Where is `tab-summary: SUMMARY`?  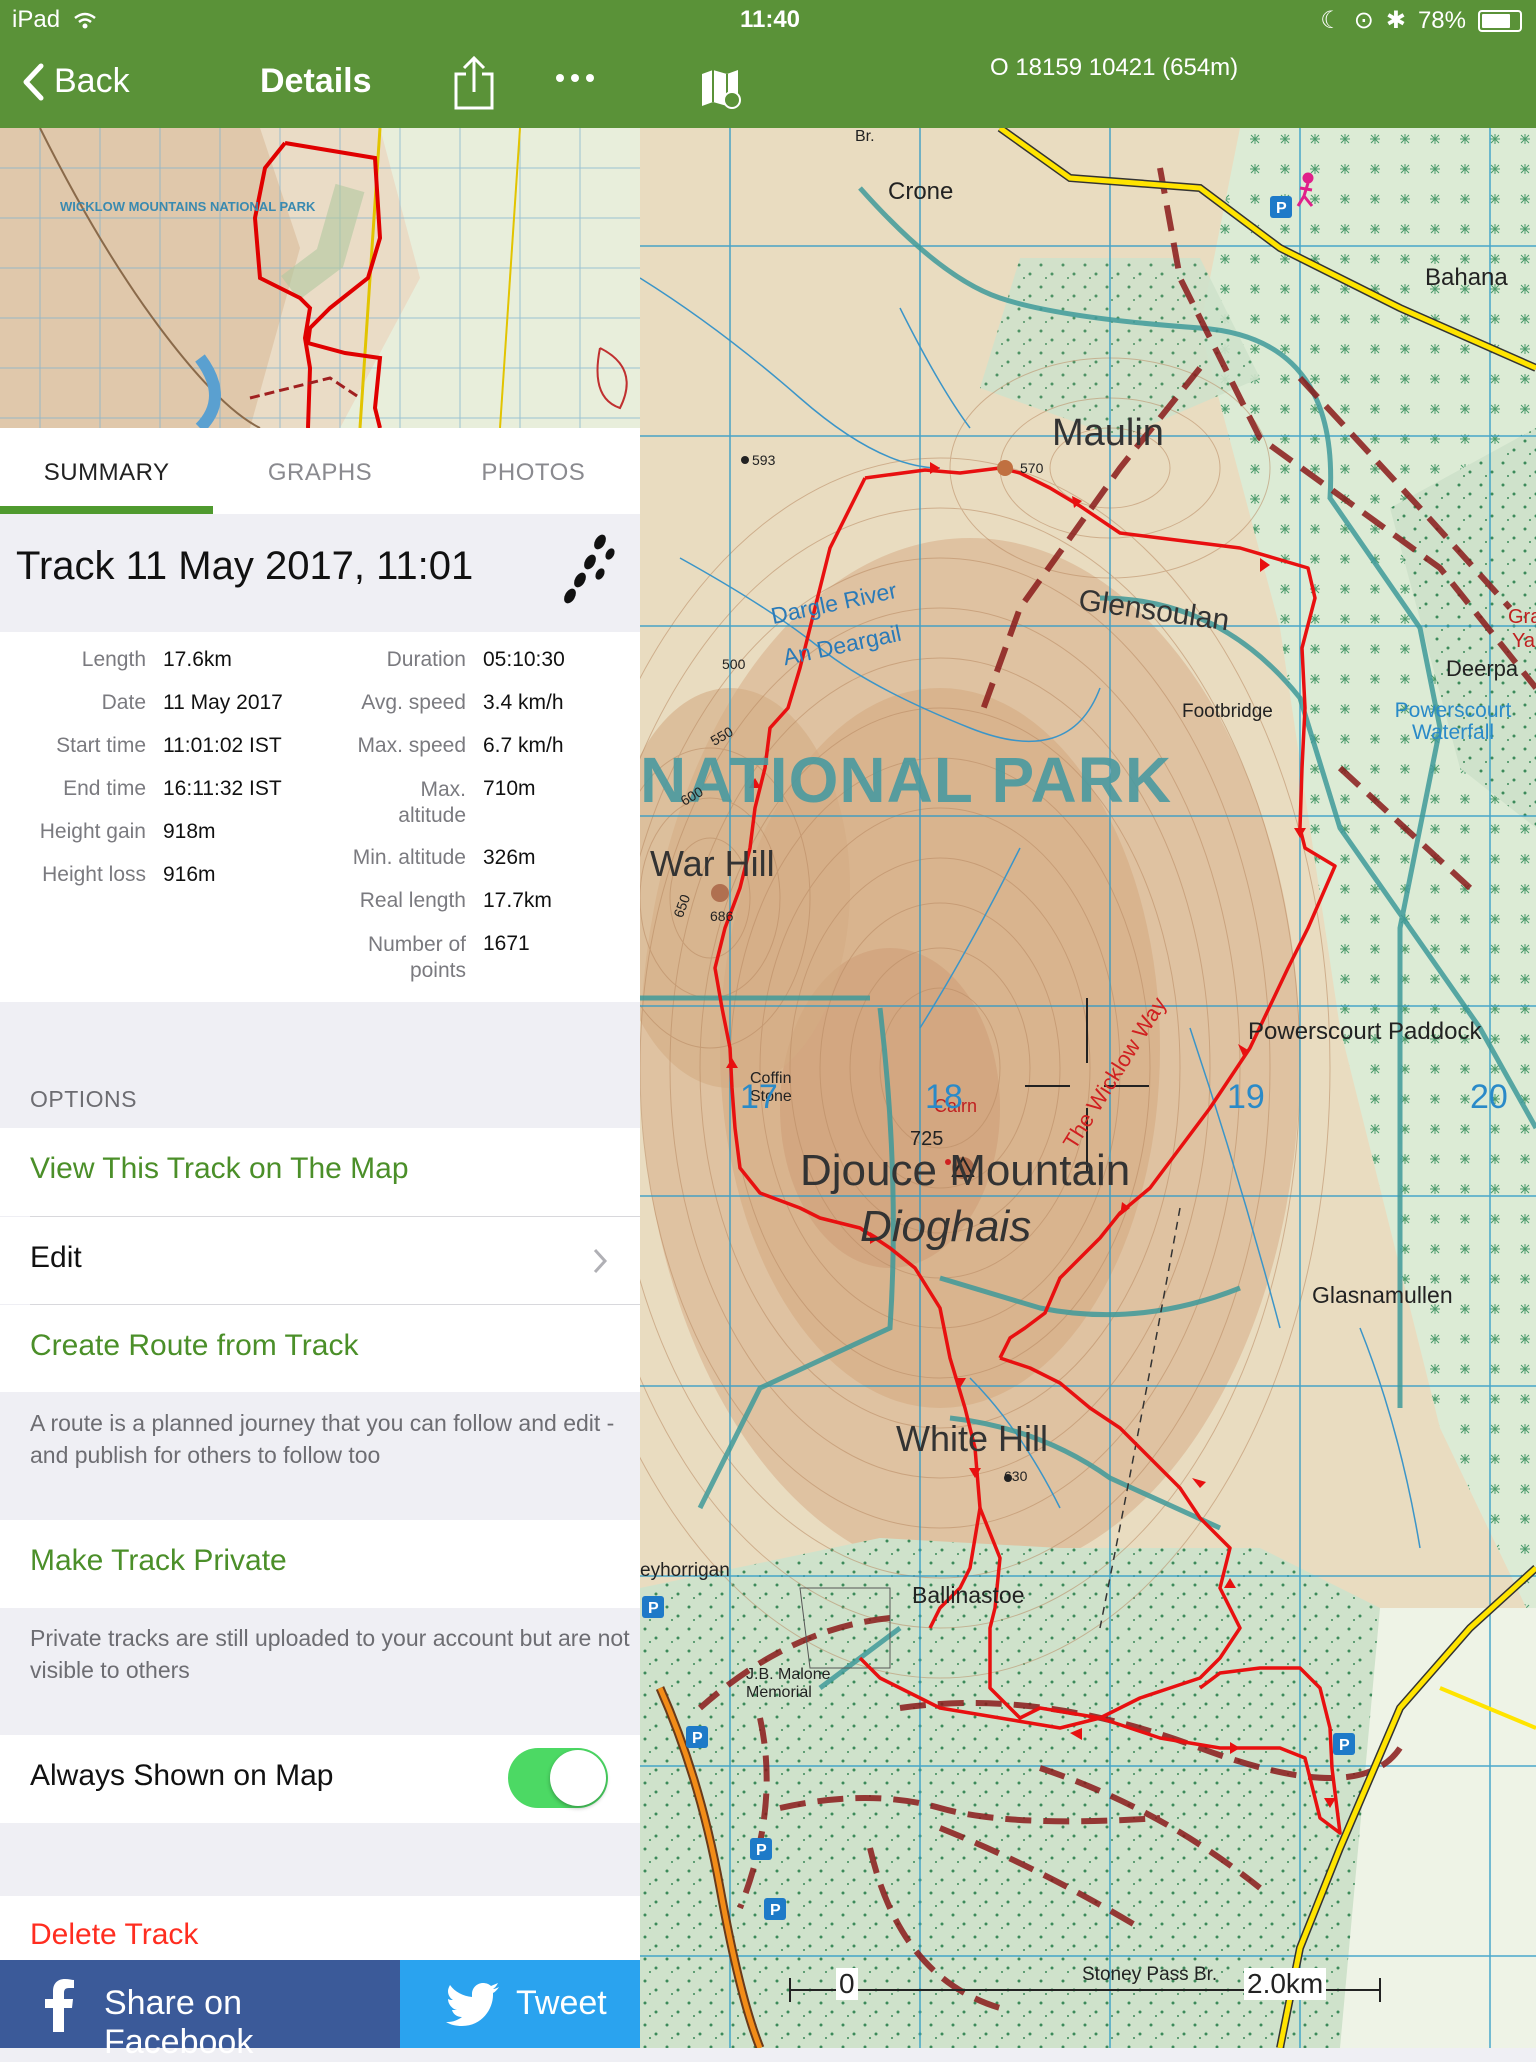
tab-summary: SUMMARY is located at coordinates (107, 471).